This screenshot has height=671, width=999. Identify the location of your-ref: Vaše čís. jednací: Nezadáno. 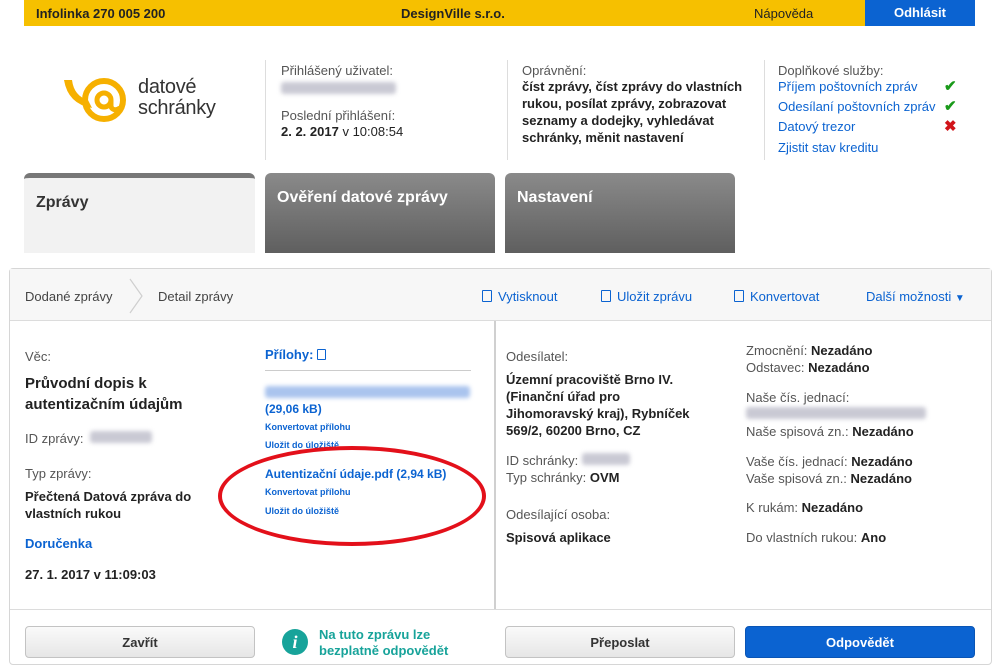
(829, 461).